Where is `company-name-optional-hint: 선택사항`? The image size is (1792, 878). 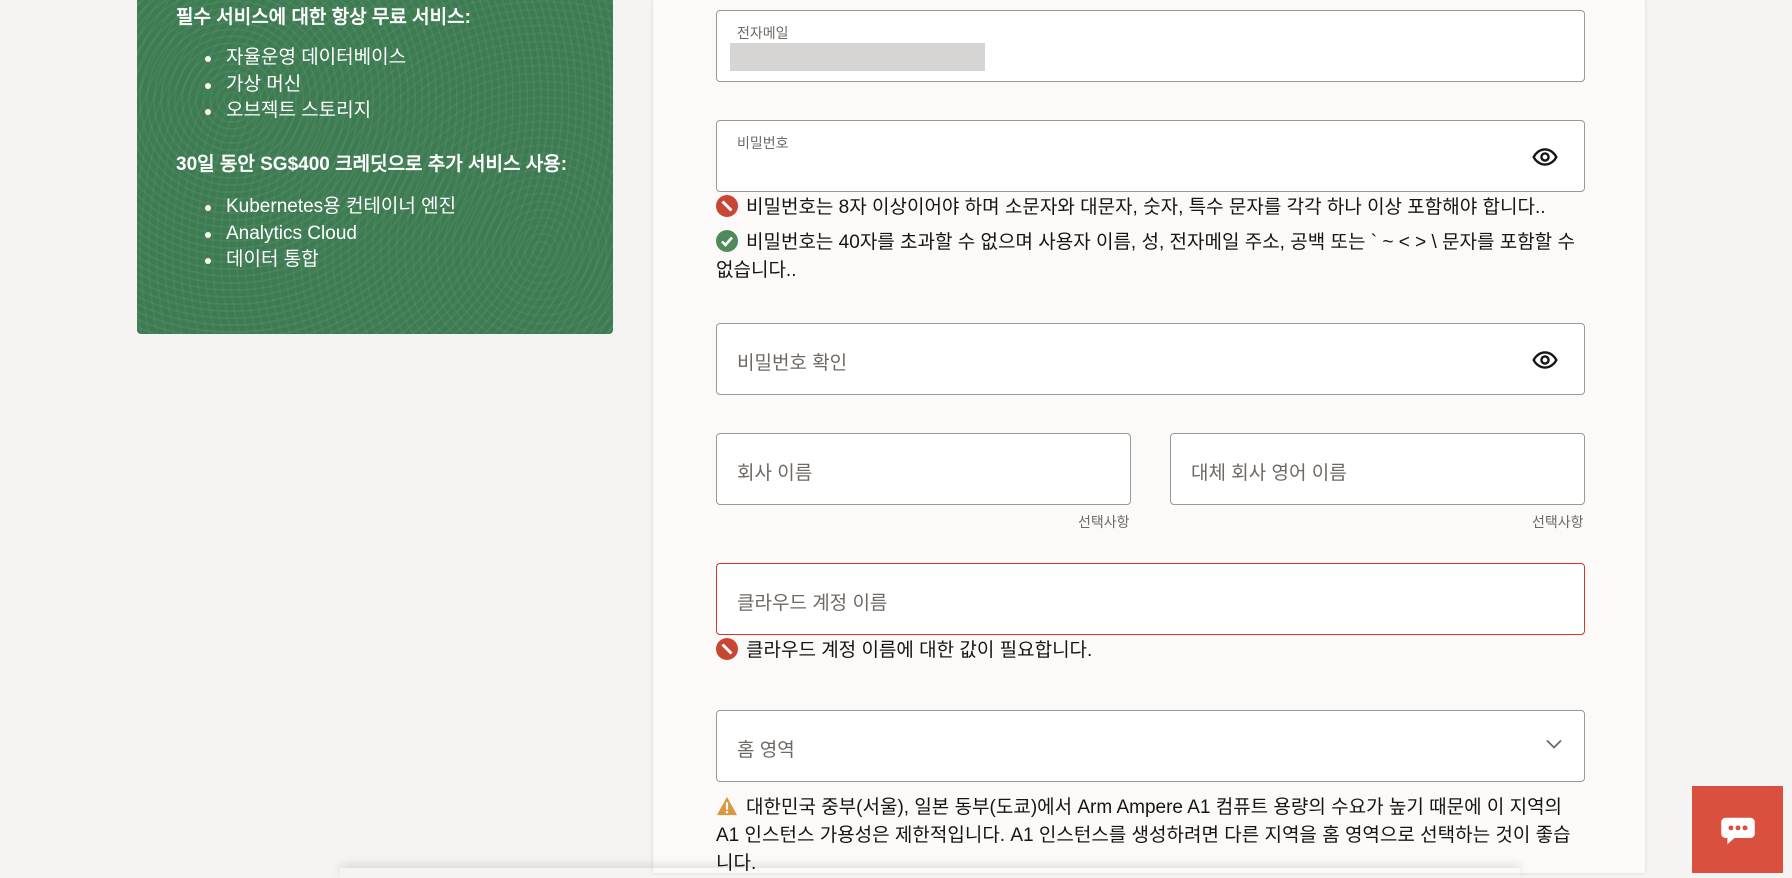
company-name-optional-hint: 선택사항 is located at coordinates (1104, 522).